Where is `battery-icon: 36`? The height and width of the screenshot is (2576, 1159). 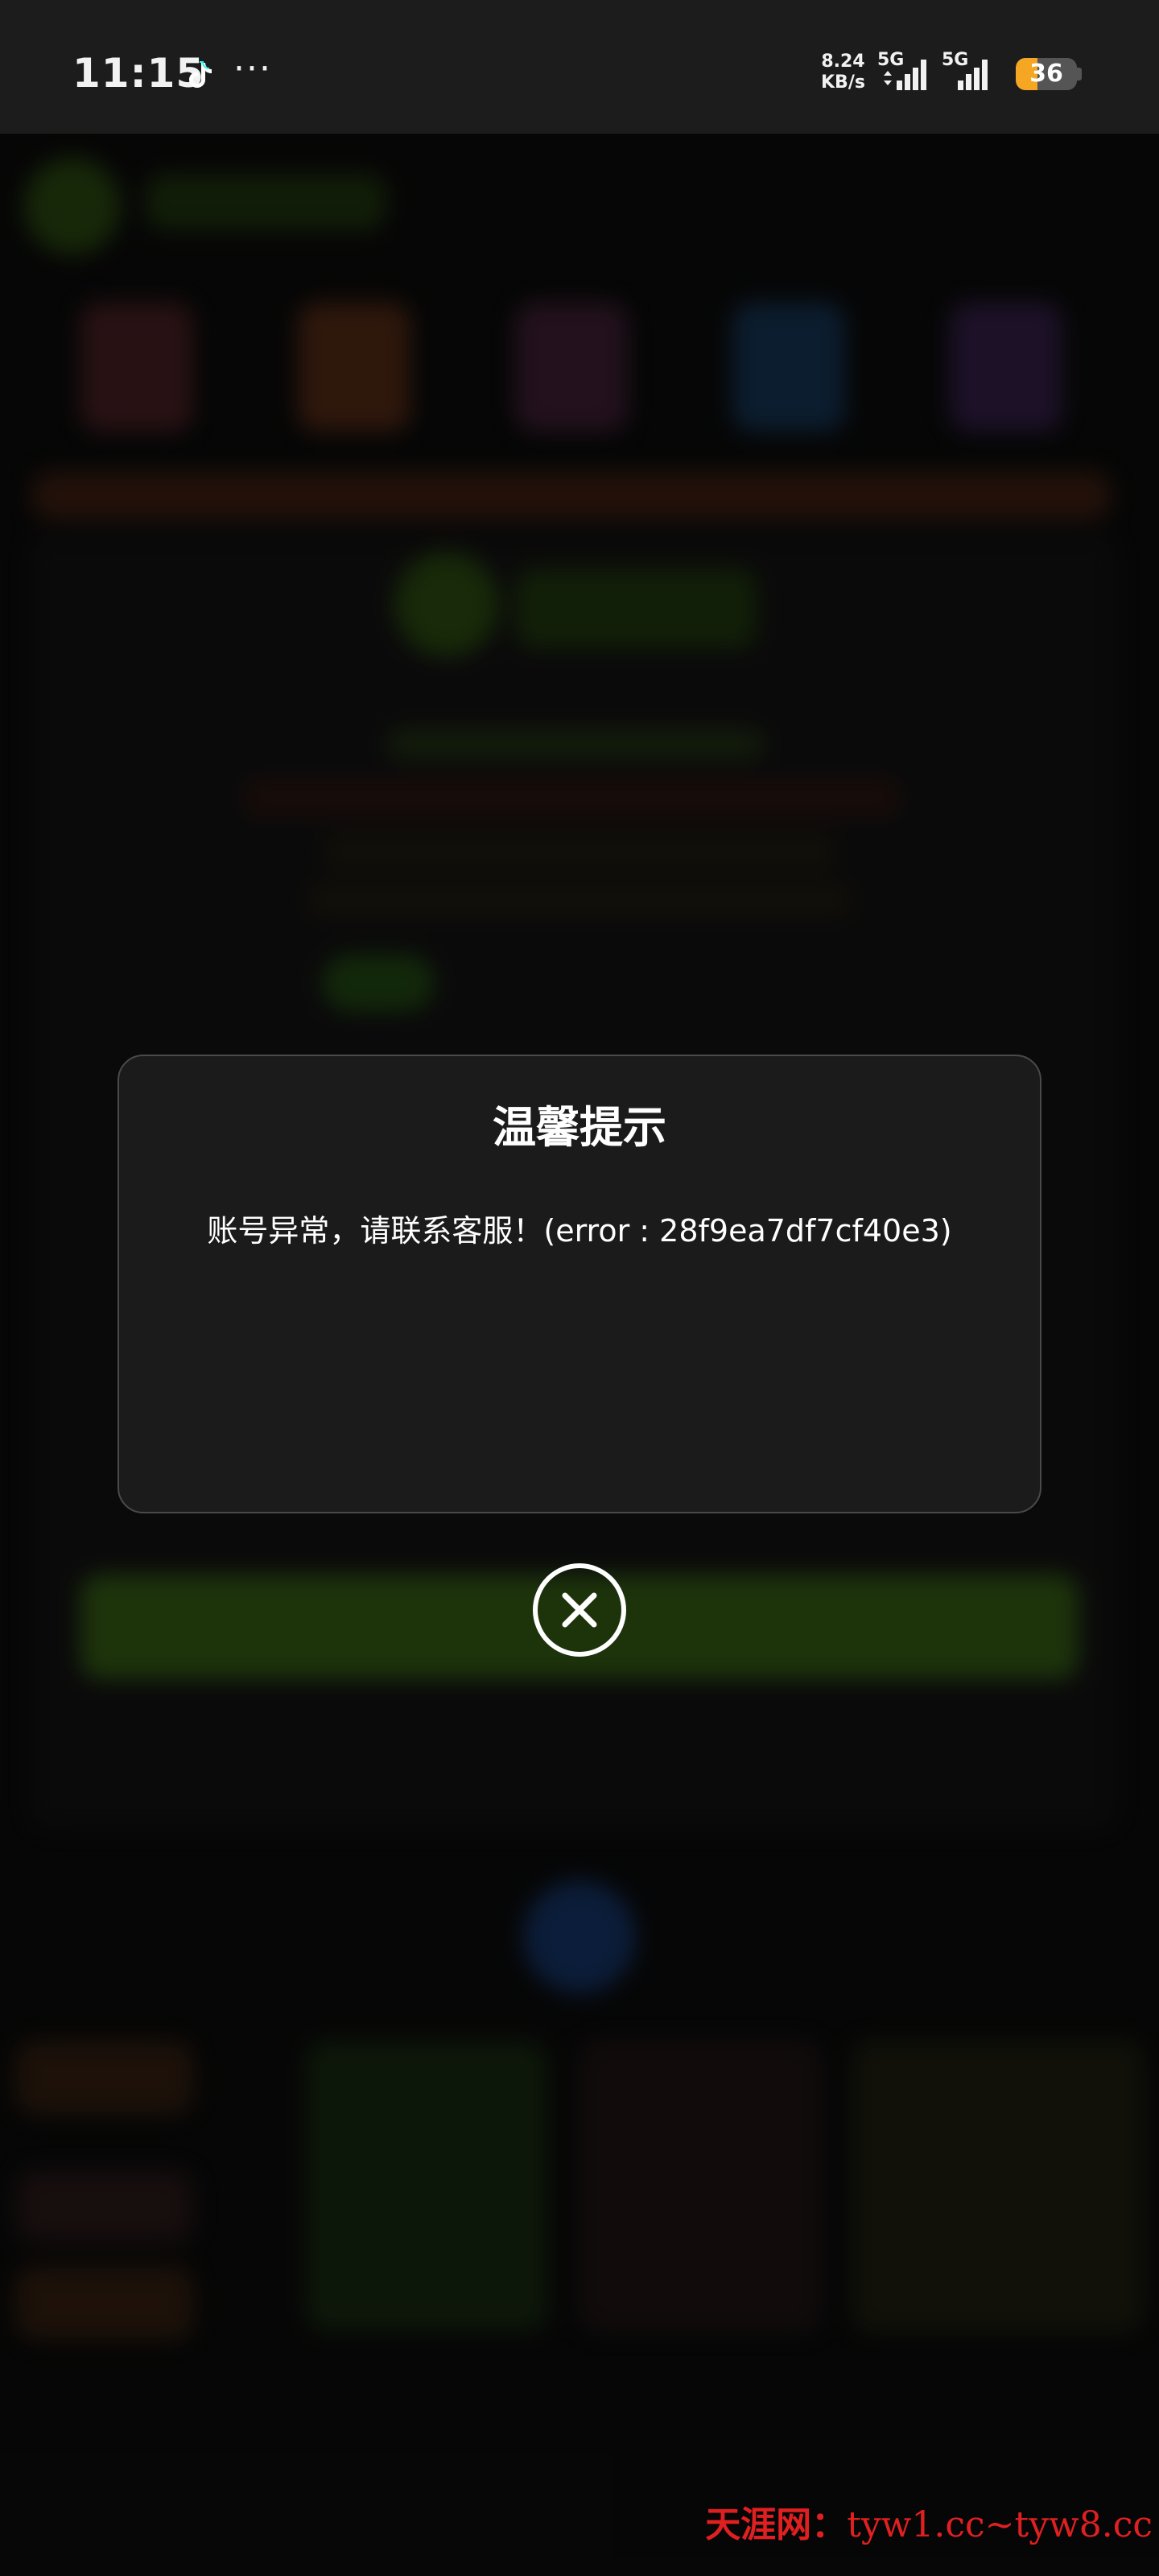 battery-icon: 36 is located at coordinates (1046, 74).